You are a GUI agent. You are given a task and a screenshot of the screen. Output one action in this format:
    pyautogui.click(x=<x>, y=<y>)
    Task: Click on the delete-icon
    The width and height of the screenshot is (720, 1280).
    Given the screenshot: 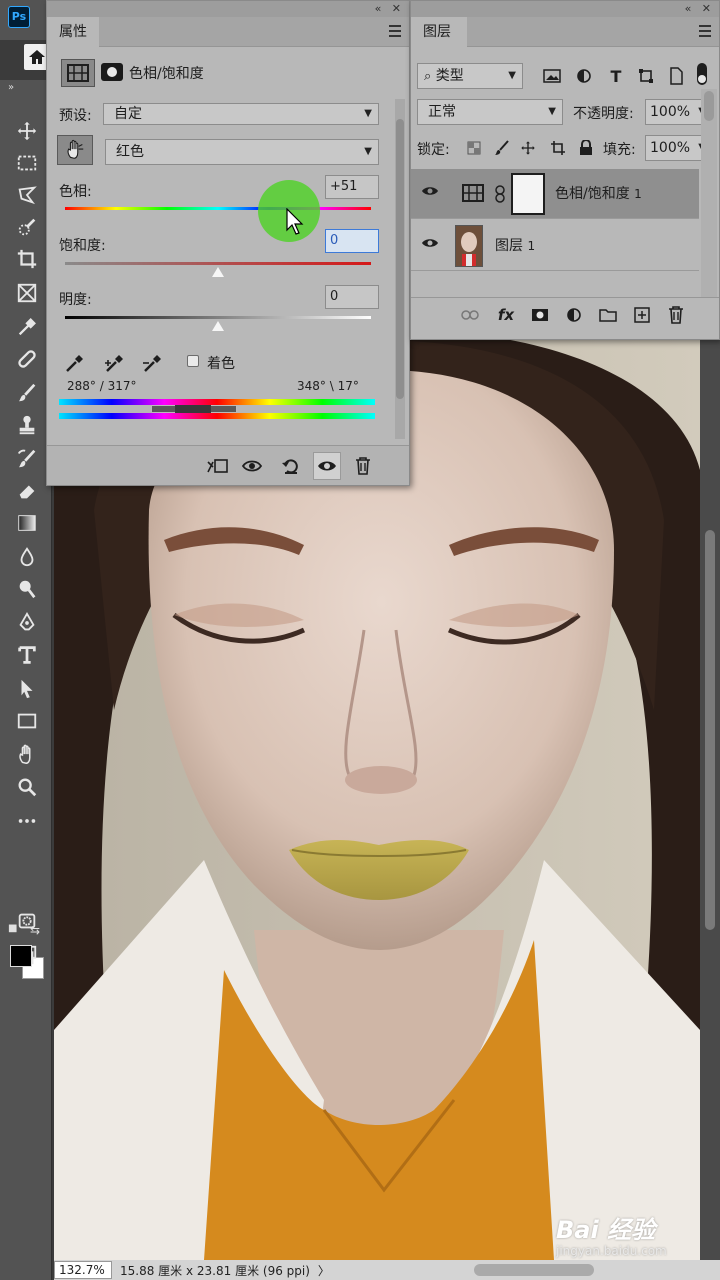 What is the action you would take?
    pyautogui.click(x=363, y=466)
    